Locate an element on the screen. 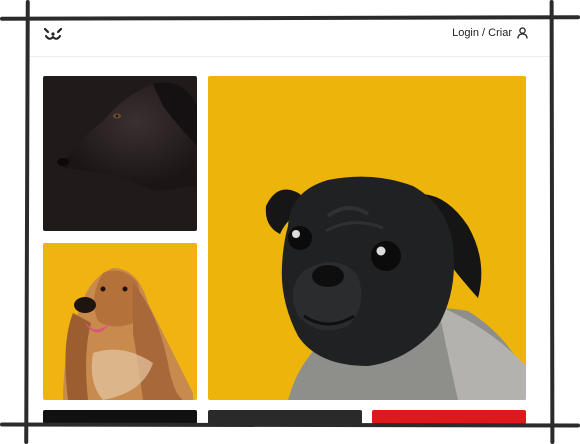 This screenshot has height=444, width=580. user-icon is located at coordinates (522, 33).